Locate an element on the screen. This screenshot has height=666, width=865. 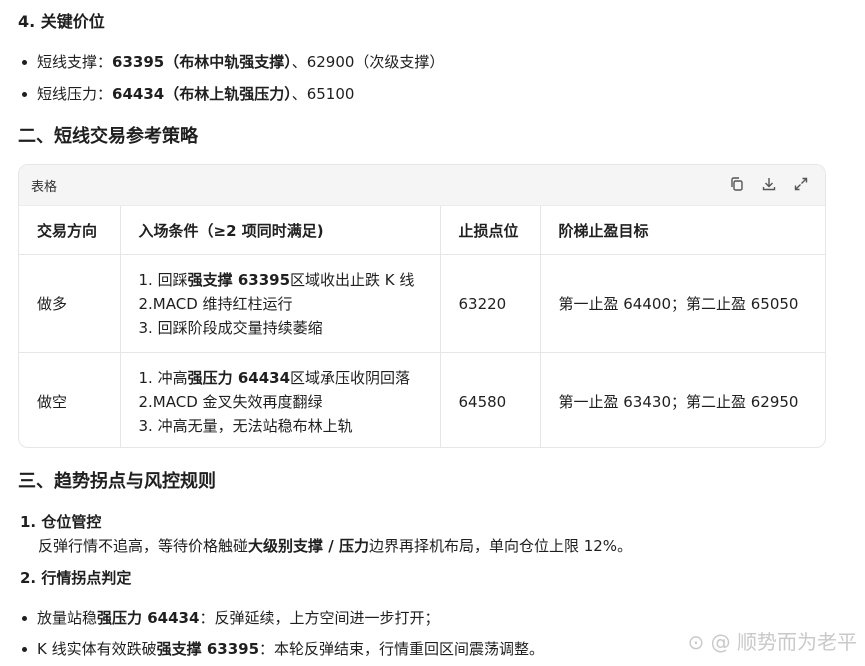
support-label: 短线支撑： is located at coordinates (75, 62).